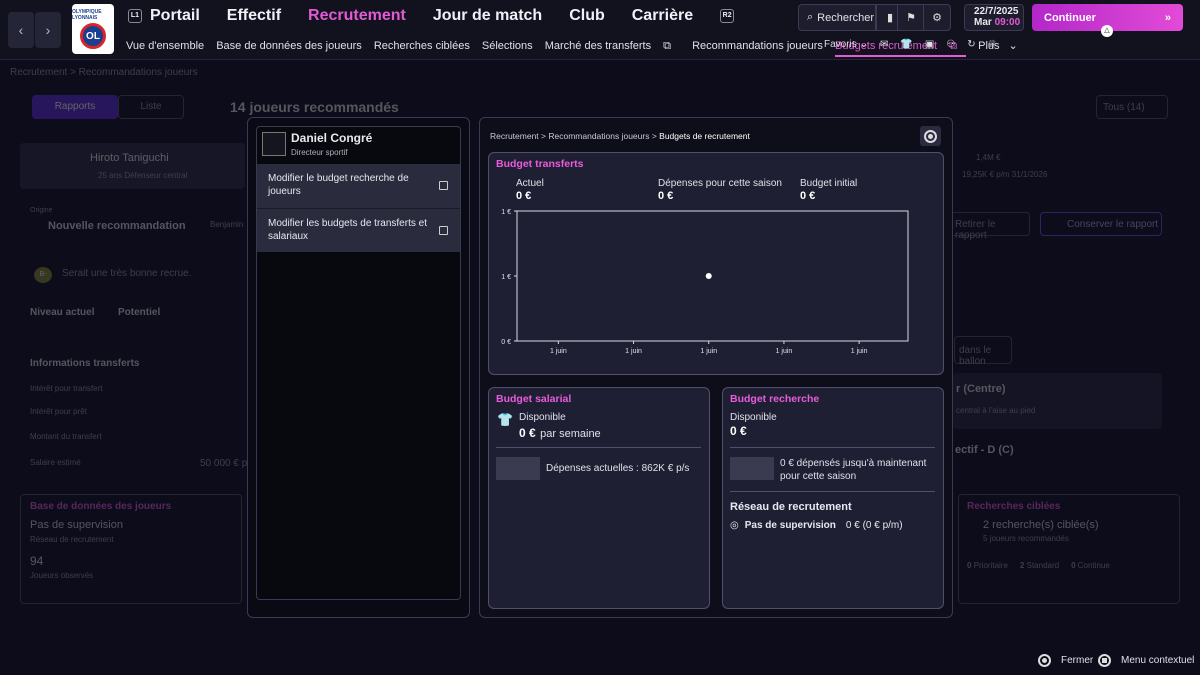  What do you see at coordinates (518, 468) in the screenshot?
I see `salary-thumbnail` at bounding box center [518, 468].